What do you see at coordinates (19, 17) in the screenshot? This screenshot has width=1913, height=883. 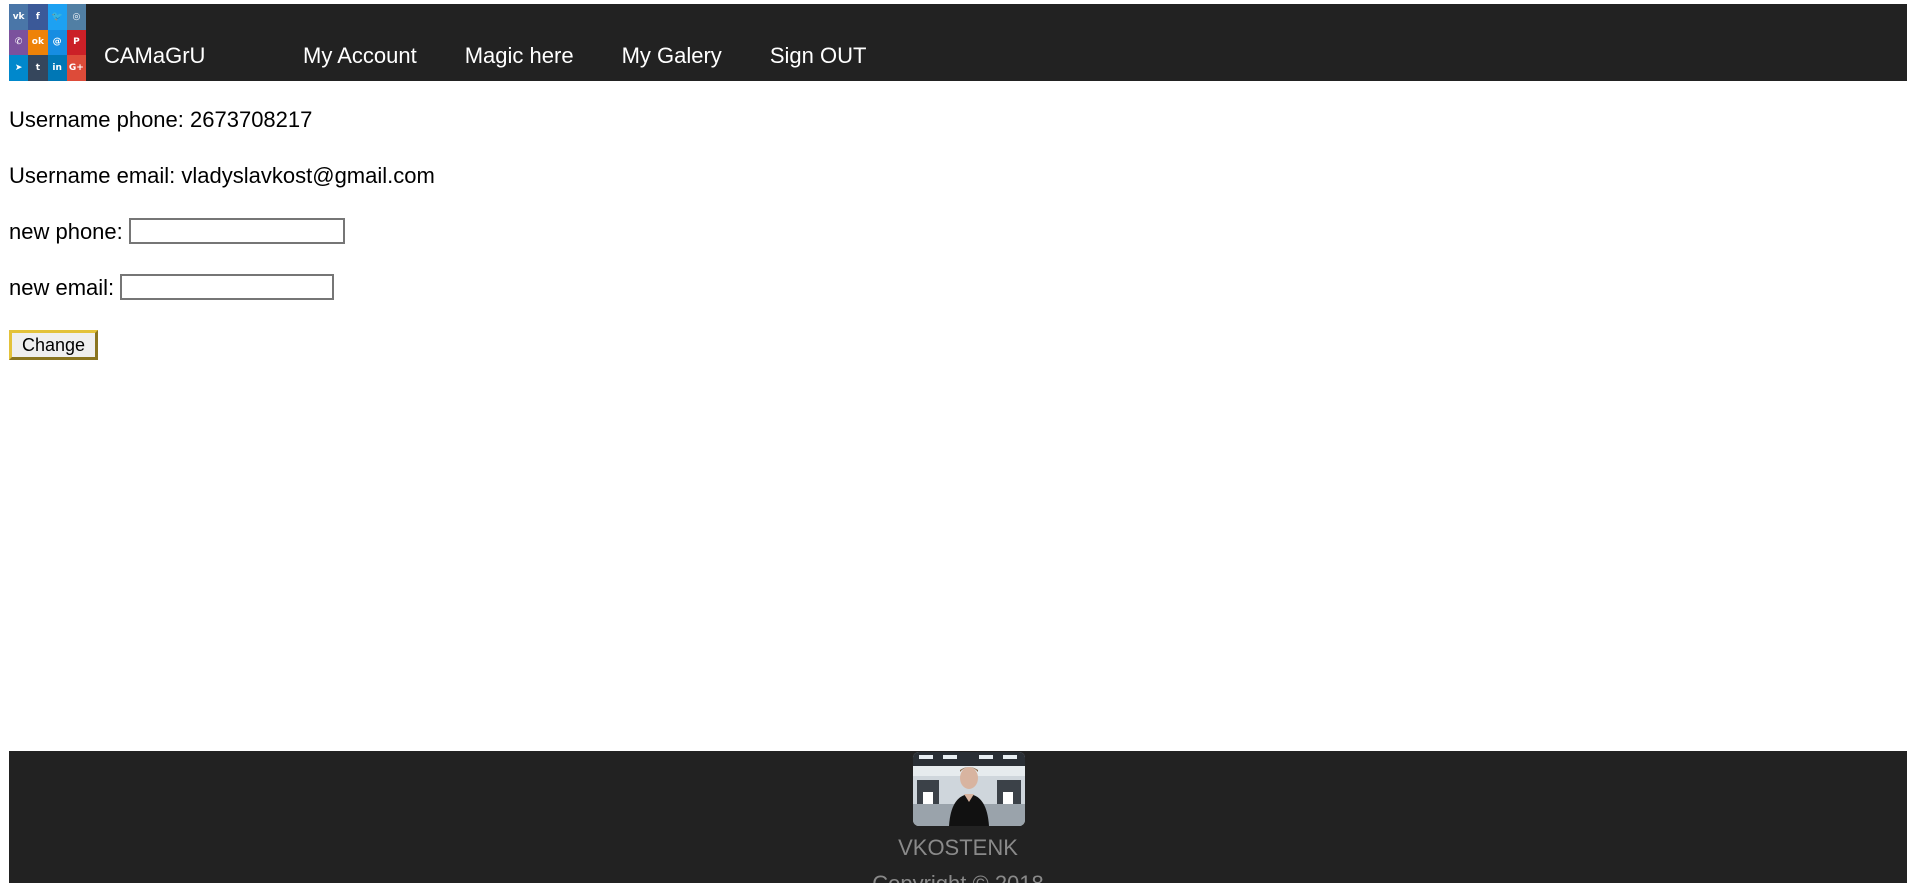 I see `vk-icon: vk` at bounding box center [19, 17].